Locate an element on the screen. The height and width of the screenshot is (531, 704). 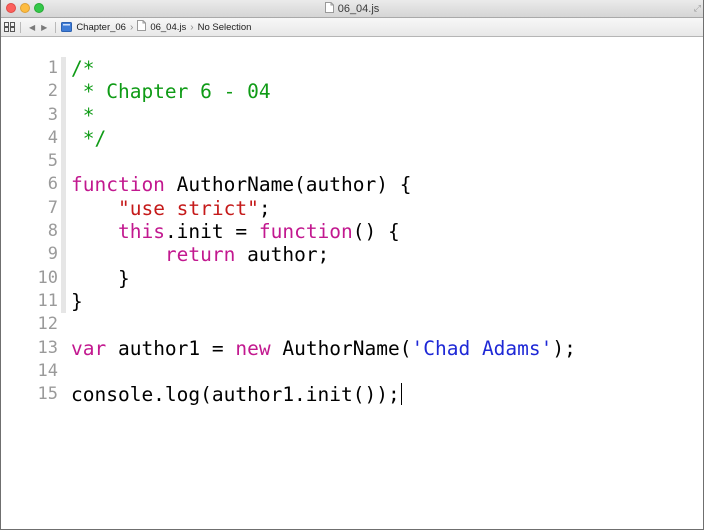
window-title-text: 06_04.js is located at coordinates (358, 9).